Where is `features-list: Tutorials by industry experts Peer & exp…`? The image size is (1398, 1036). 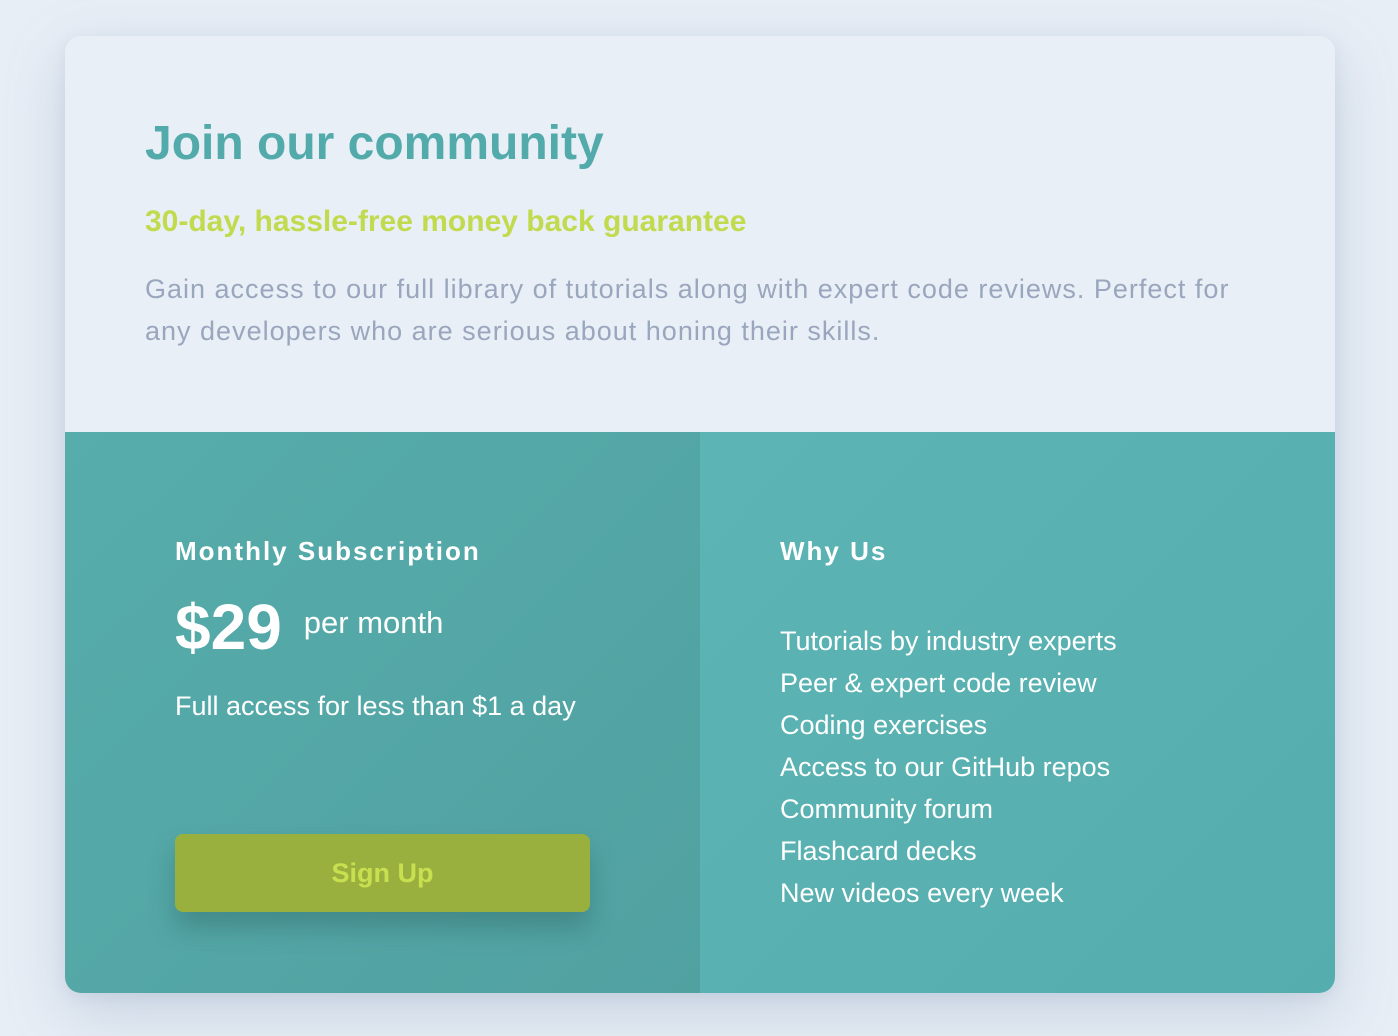 features-list: Tutorials by industry experts Peer & exp… is located at coordinates (948, 767).